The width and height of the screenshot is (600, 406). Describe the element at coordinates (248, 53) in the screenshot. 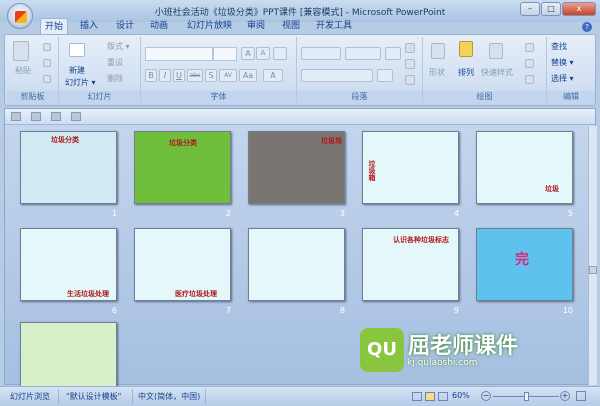

I see `grow-font-button: A` at that location.